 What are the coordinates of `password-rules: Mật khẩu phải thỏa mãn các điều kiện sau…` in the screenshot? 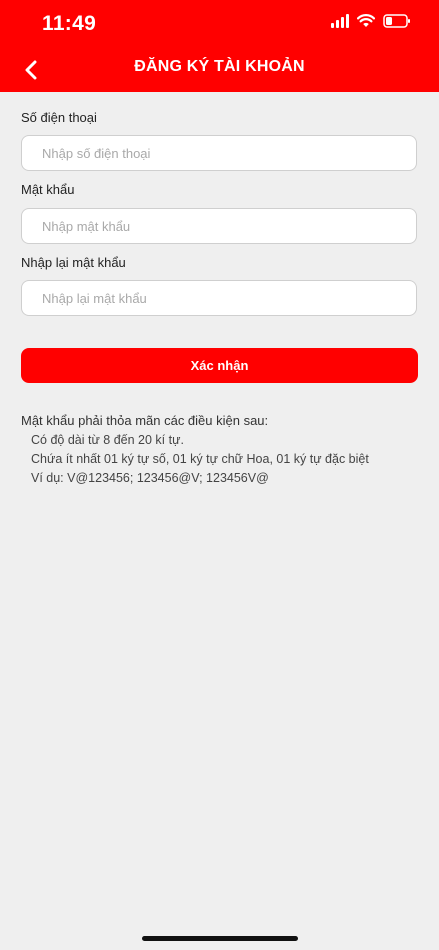 It's located at (195, 451).